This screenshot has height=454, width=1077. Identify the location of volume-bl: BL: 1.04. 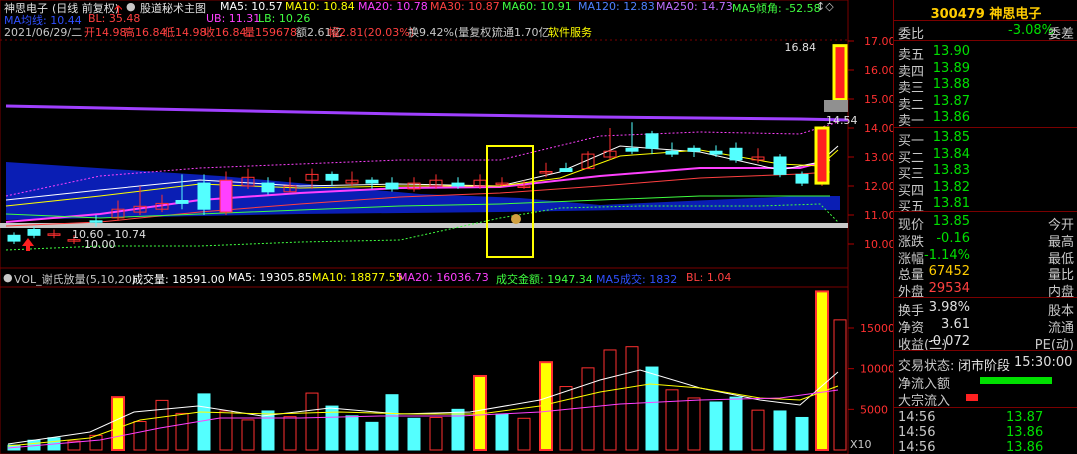
(709, 277).